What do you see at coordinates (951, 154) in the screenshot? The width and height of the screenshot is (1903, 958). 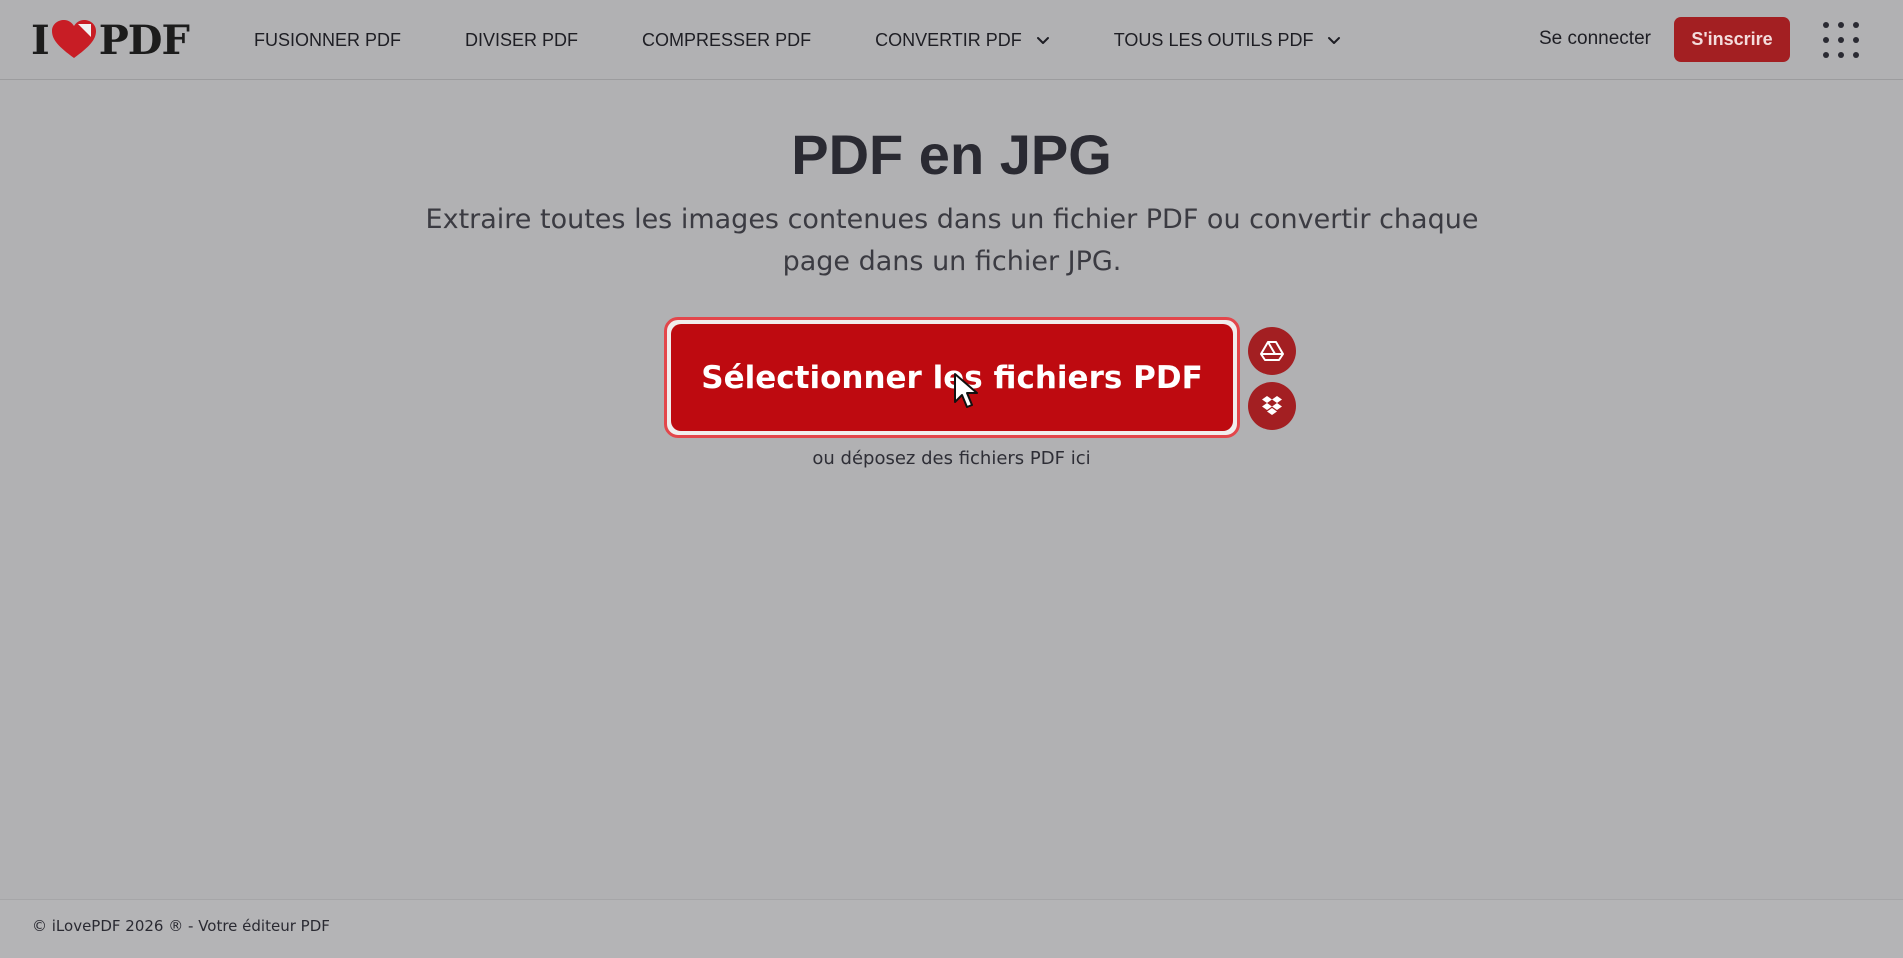 I see `page-title: PDF en JPG` at bounding box center [951, 154].